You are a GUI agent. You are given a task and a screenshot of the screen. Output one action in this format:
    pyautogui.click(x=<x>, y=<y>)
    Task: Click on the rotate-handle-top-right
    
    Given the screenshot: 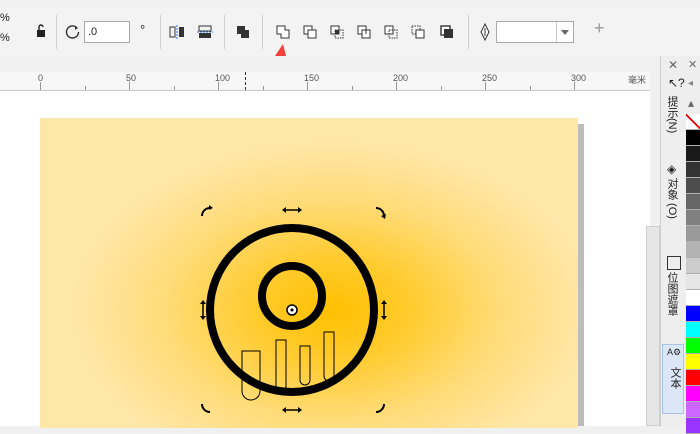 What is the action you would take?
    pyautogui.click(x=380, y=213)
    